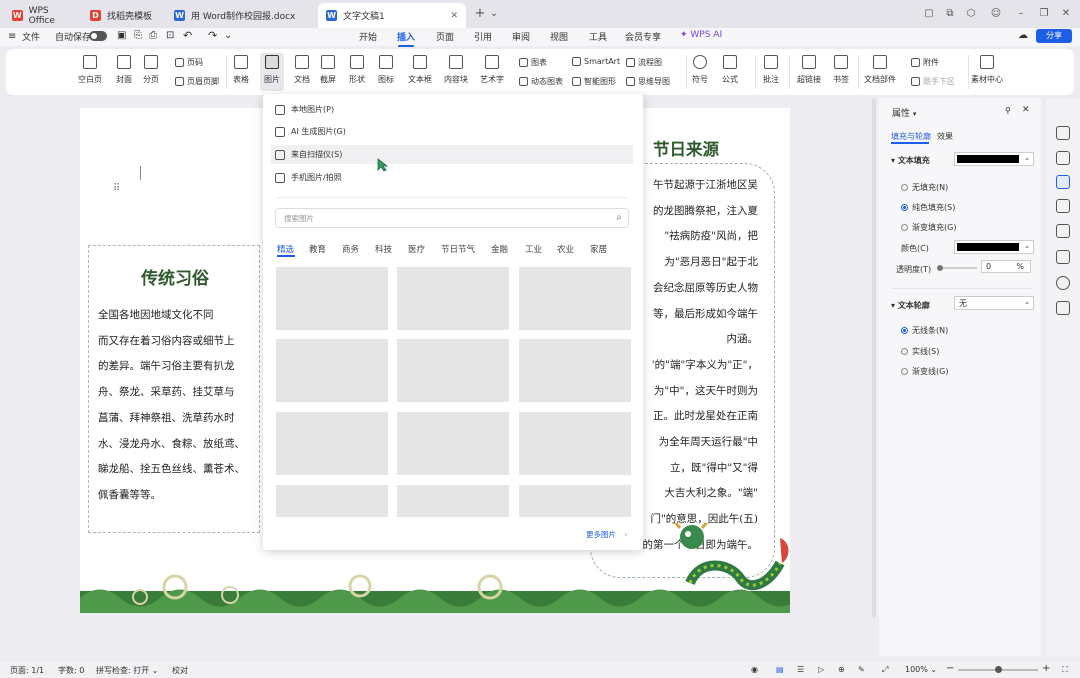  I want to click on smartart-button: SmartArt, so click(596, 61).